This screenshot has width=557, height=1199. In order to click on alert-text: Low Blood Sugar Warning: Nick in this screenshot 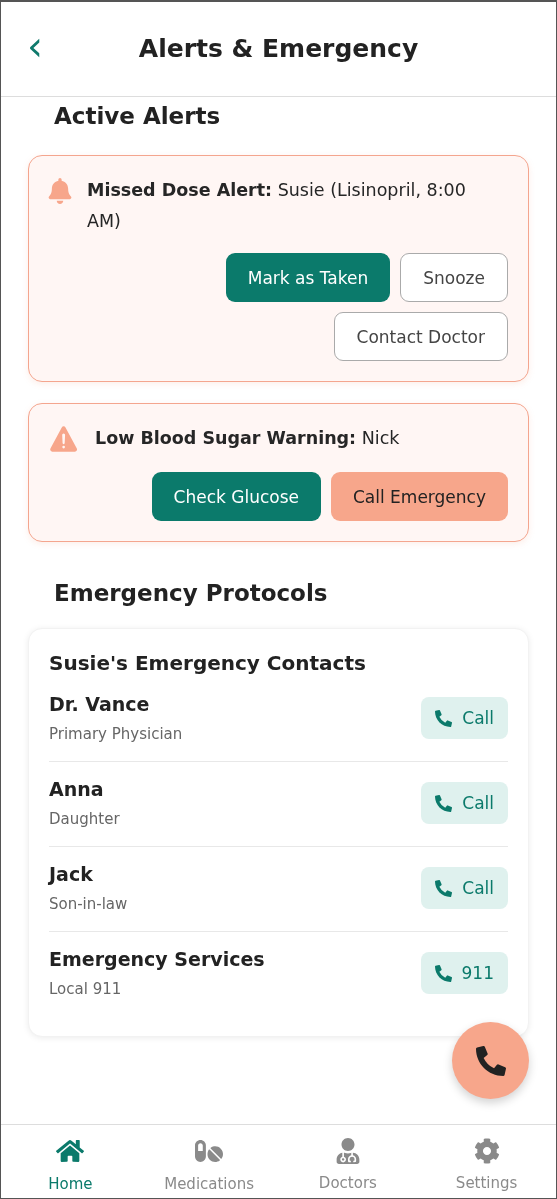, I will do `click(248, 438)`.